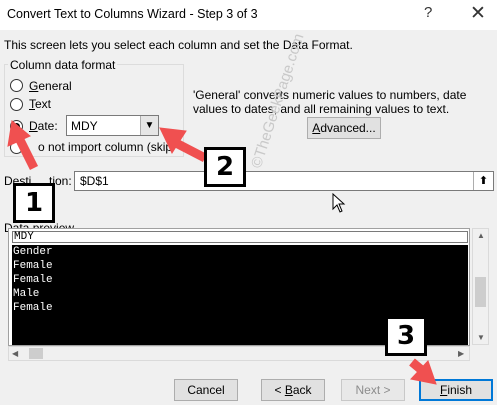  I want to click on arrow-1-shaft, so click(27, 154).